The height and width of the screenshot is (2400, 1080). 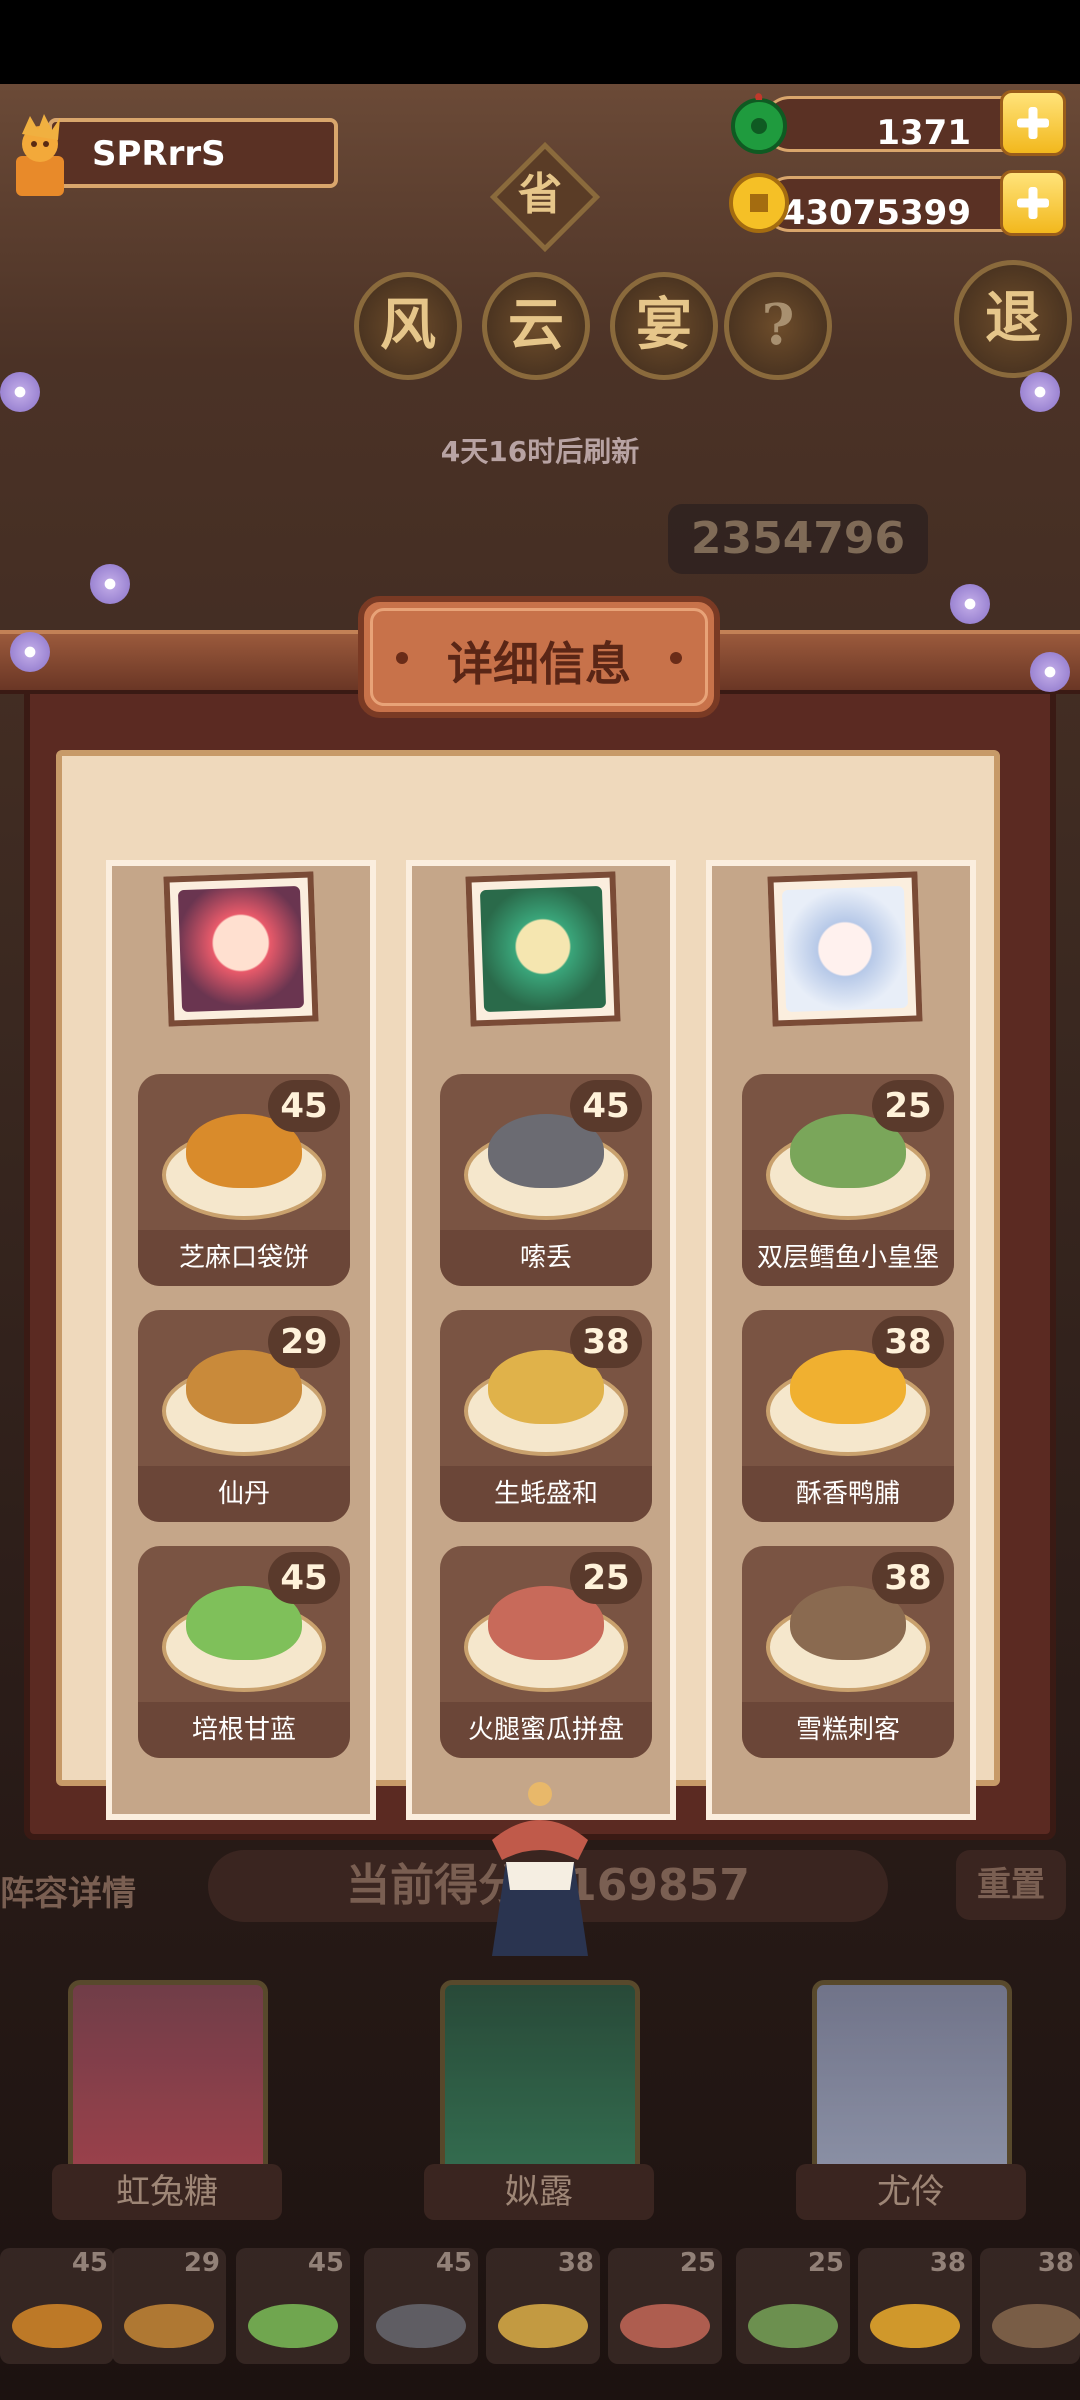 What do you see at coordinates (798, 539) in the screenshot?
I see `top-score: 2354796` at bounding box center [798, 539].